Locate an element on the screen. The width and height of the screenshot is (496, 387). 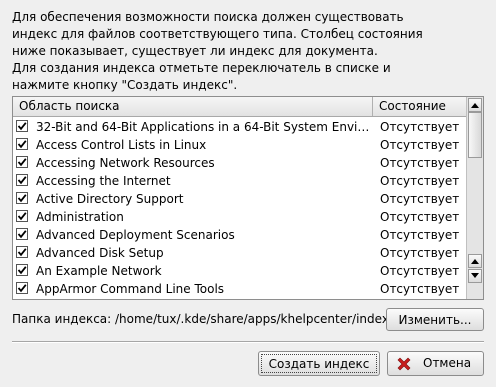
divider is located at coordinates (248, 342).